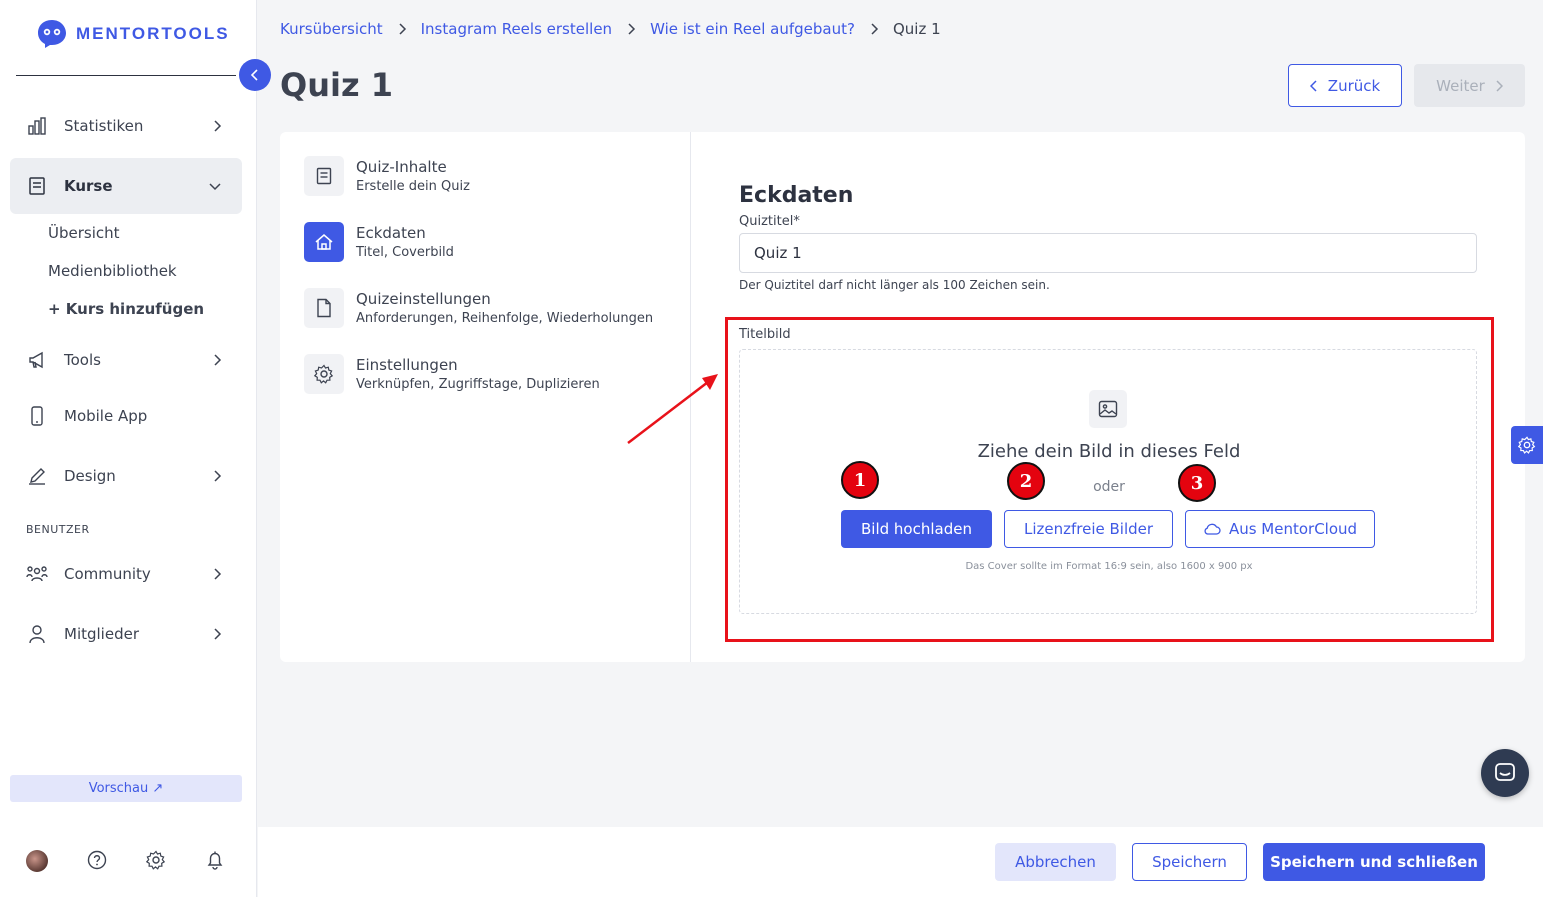 The width and height of the screenshot is (1543, 897). What do you see at coordinates (112, 271) in the screenshot?
I see `sidebar-subitem-medienbibliothek: Medienbibliothek` at bounding box center [112, 271].